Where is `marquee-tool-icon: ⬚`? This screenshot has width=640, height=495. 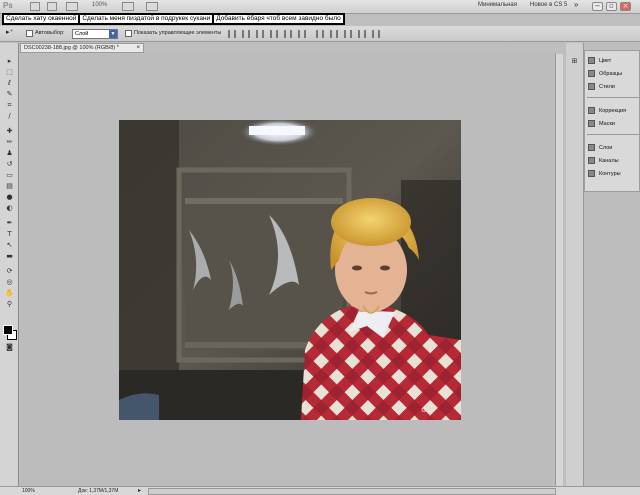 marquee-tool-icon: ⬚ is located at coordinates (9, 72).